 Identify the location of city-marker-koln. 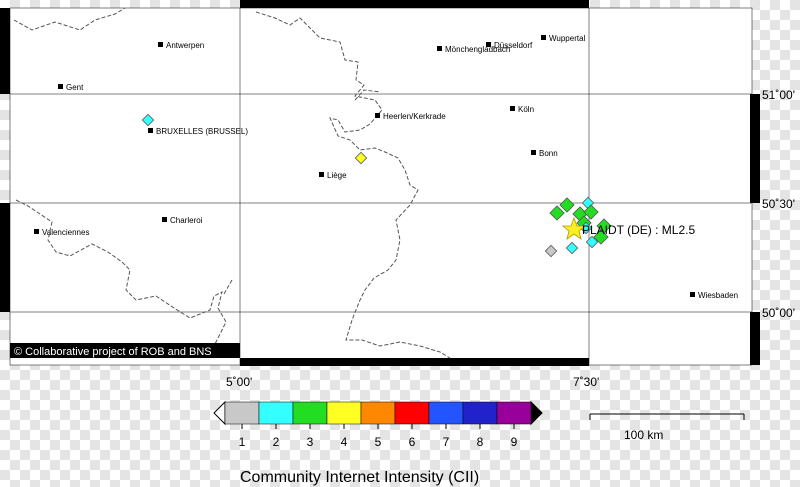
(512, 108).